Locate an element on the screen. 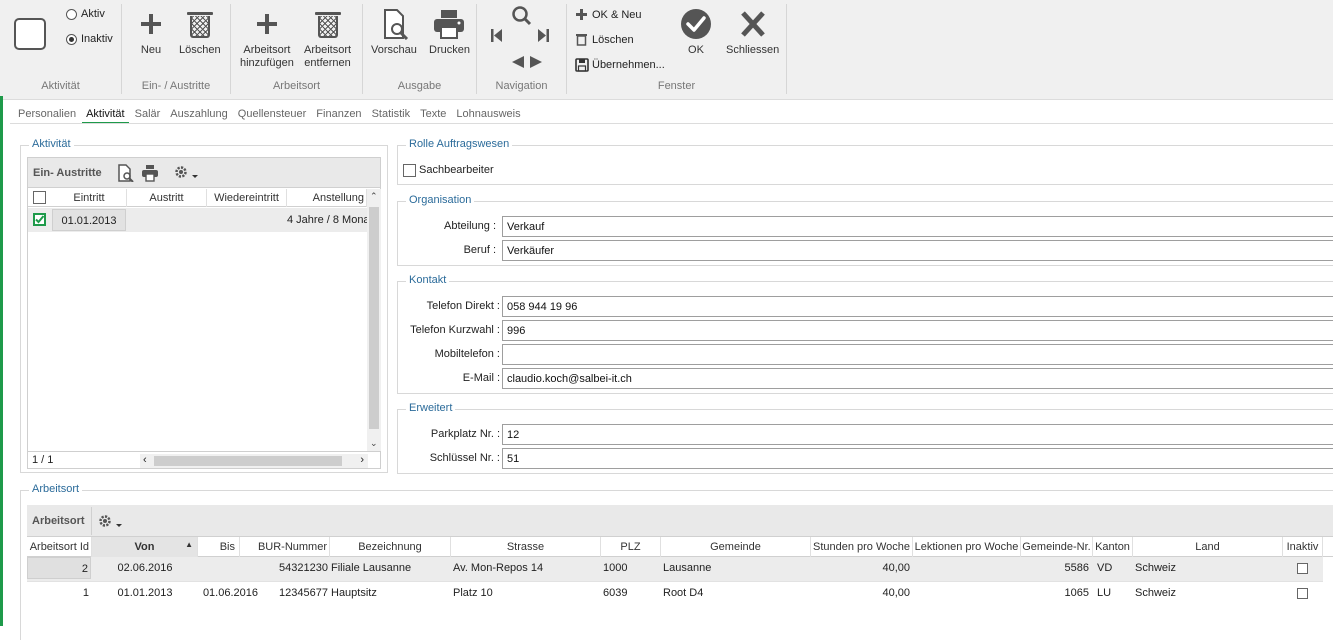 The width and height of the screenshot is (1333, 640). row-eintritt: 01.01.2013 is located at coordinates (89, 220).